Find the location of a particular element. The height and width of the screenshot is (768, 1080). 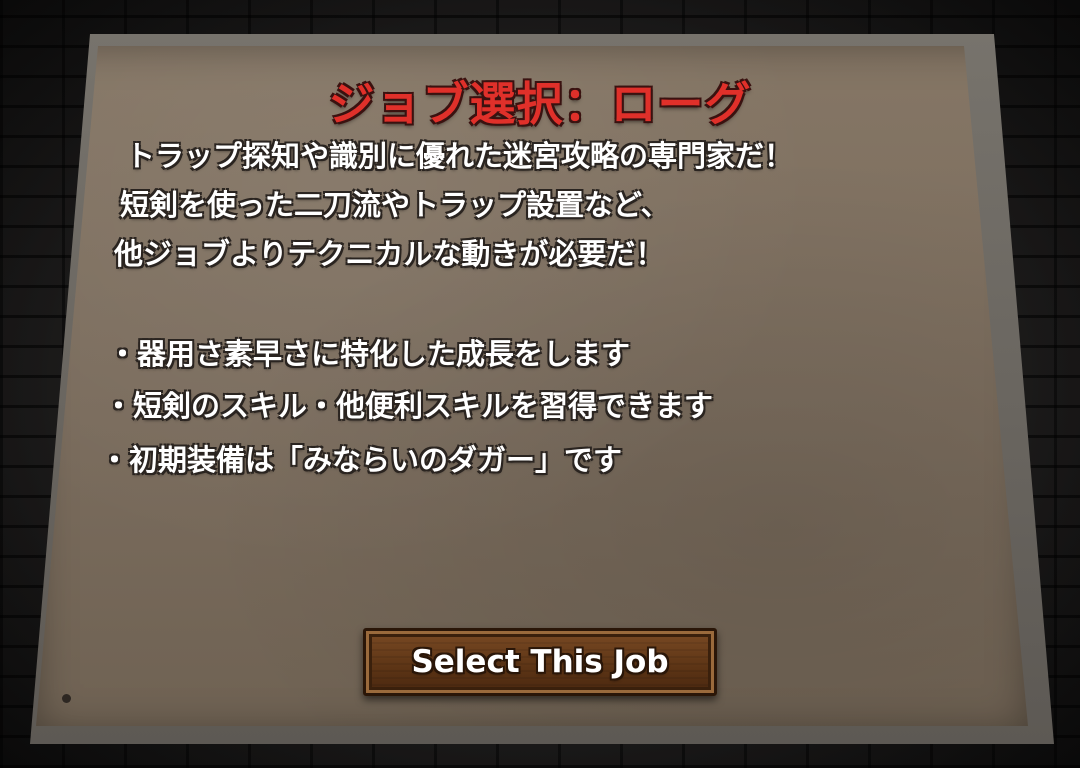

feature-bullet-equipment: ・初期装備は「みならいのダガー」です is located at coordinates (361, 460).